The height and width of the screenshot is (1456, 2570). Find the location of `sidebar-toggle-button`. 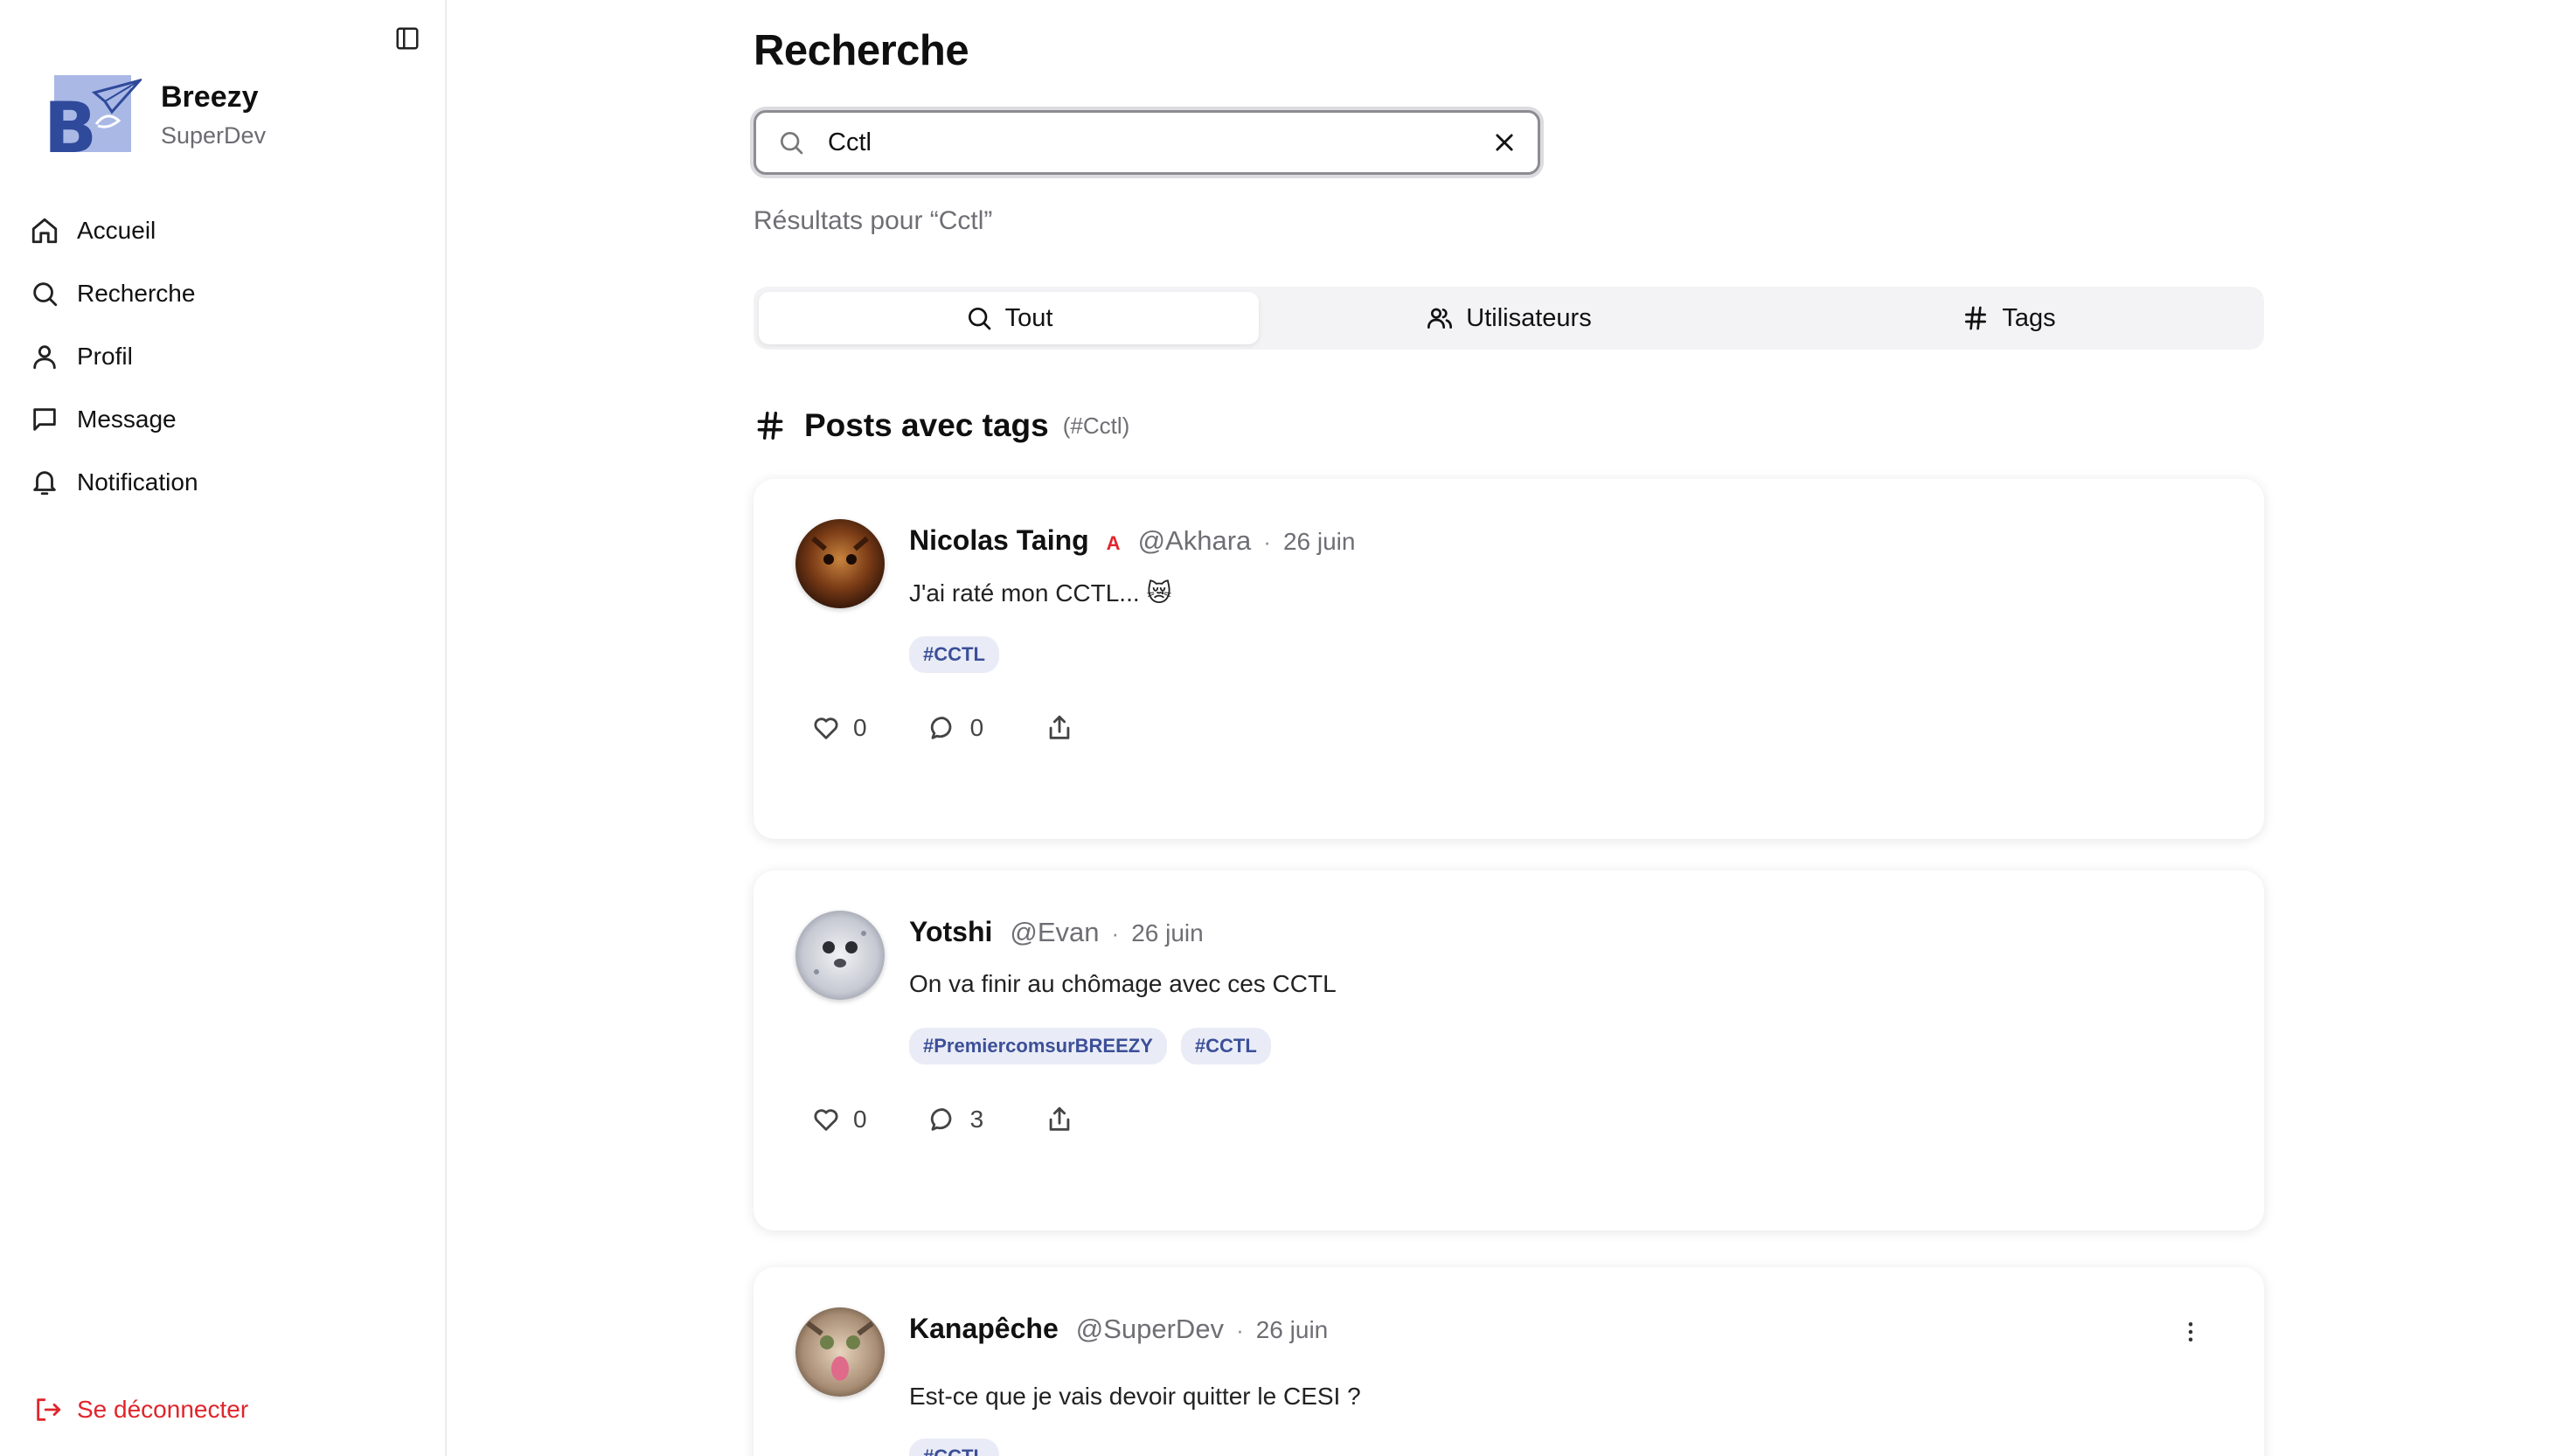

sidebar-toggle-button is located at coordinates (407, 38).